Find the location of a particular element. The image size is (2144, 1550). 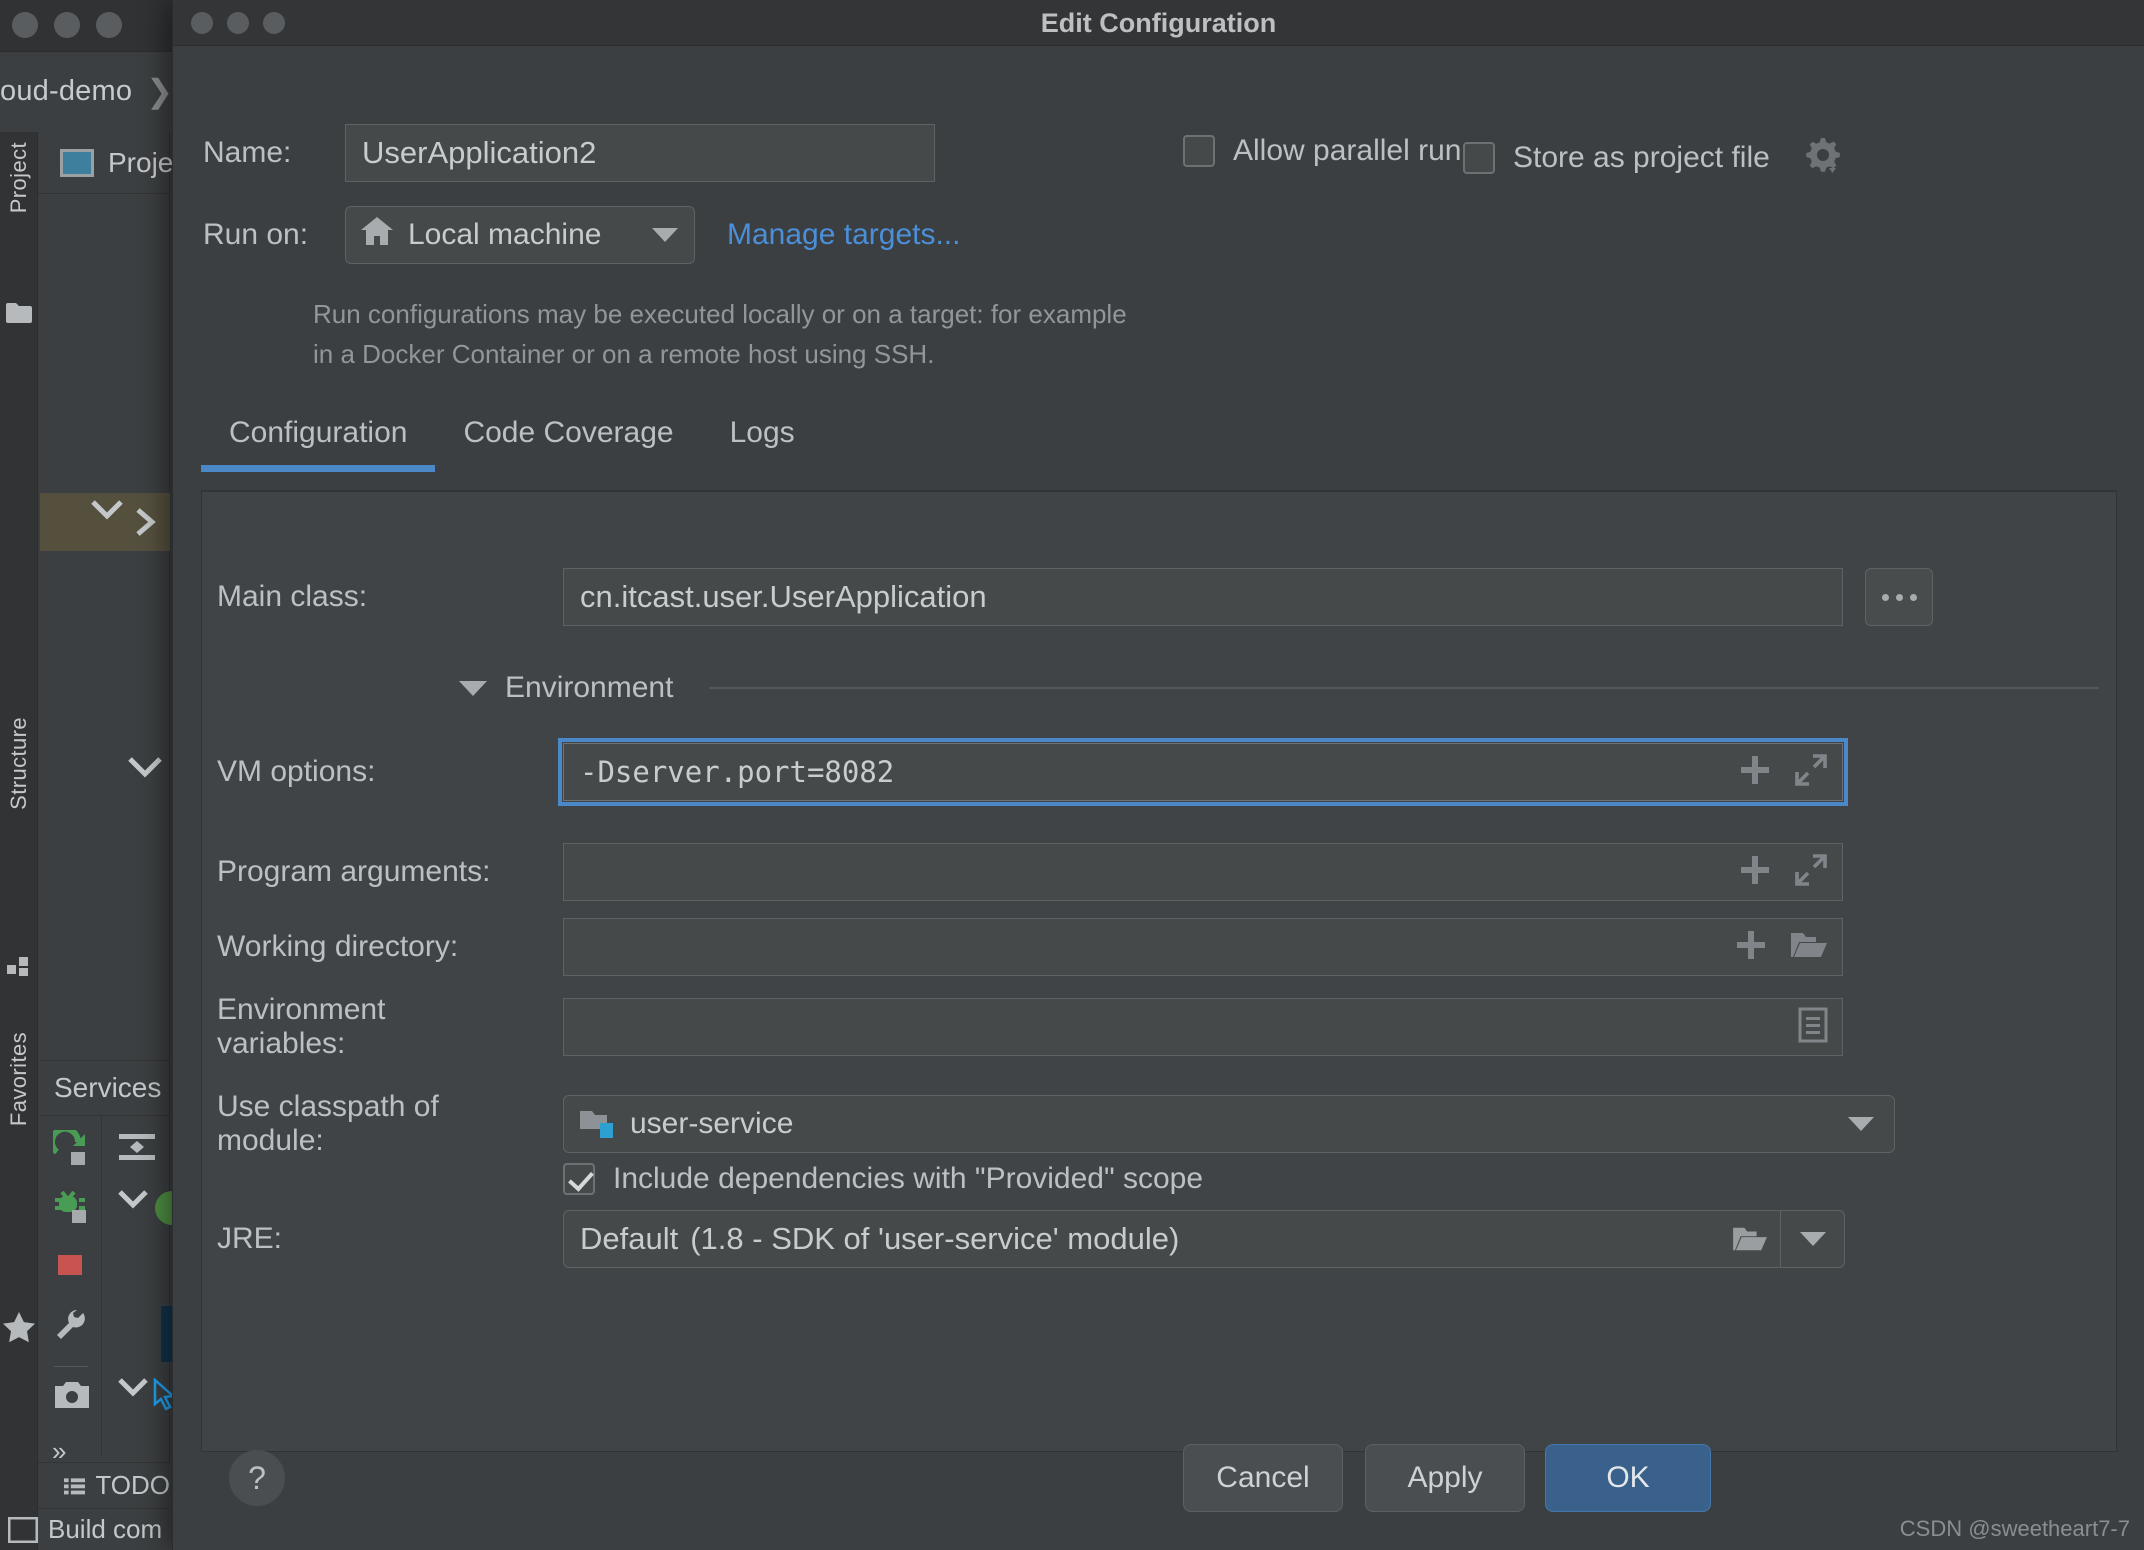

build-window-icon is located at coordinates (23, 1529).